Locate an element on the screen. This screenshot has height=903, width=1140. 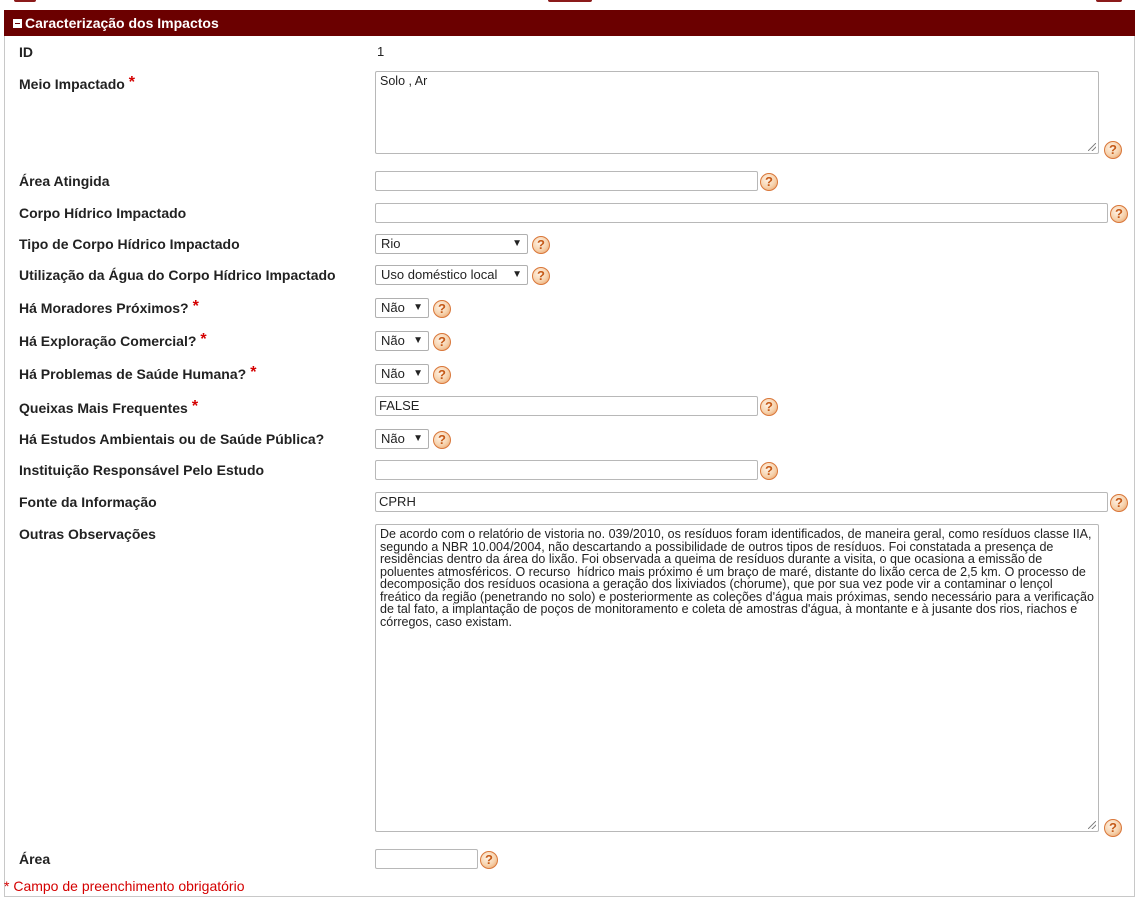
instituicao-input is located at coordinates (566, 470).